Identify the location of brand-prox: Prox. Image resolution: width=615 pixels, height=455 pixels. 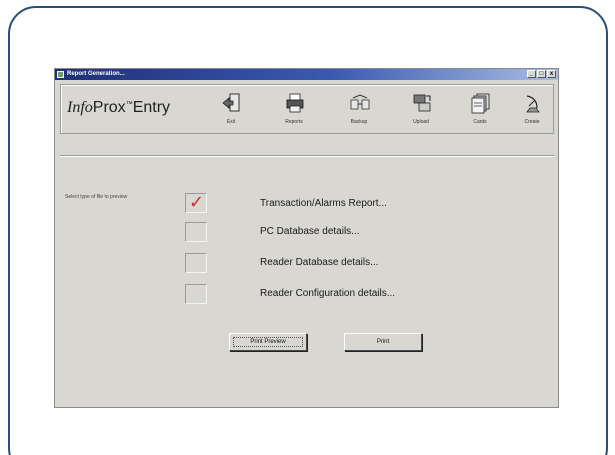
(109, 107).